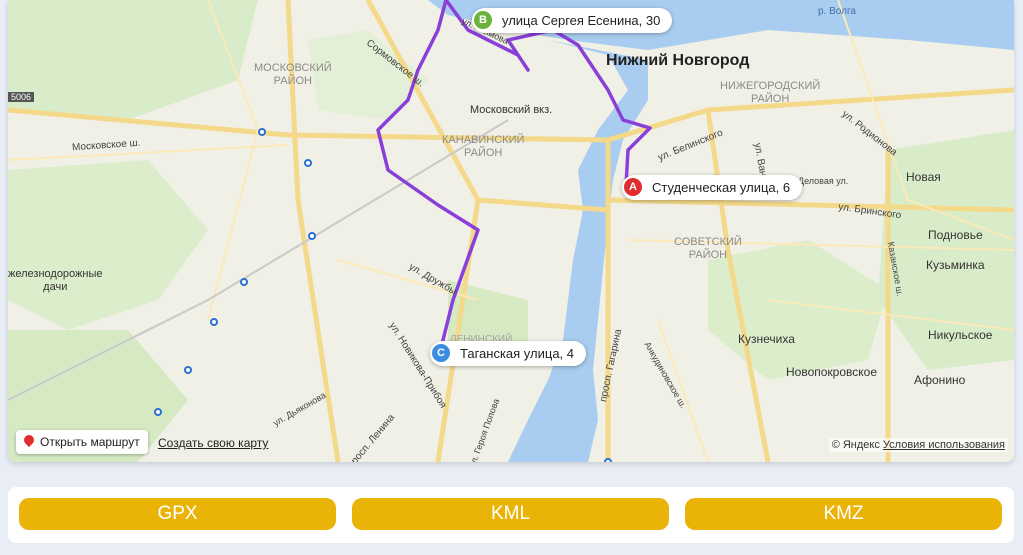 The width and height of the screenshot is (1023, 555). What do you see at coordinates (511, 110) in the screenshot?
I see `station-label: Московский вкз.` at bounding box center [511, 110].